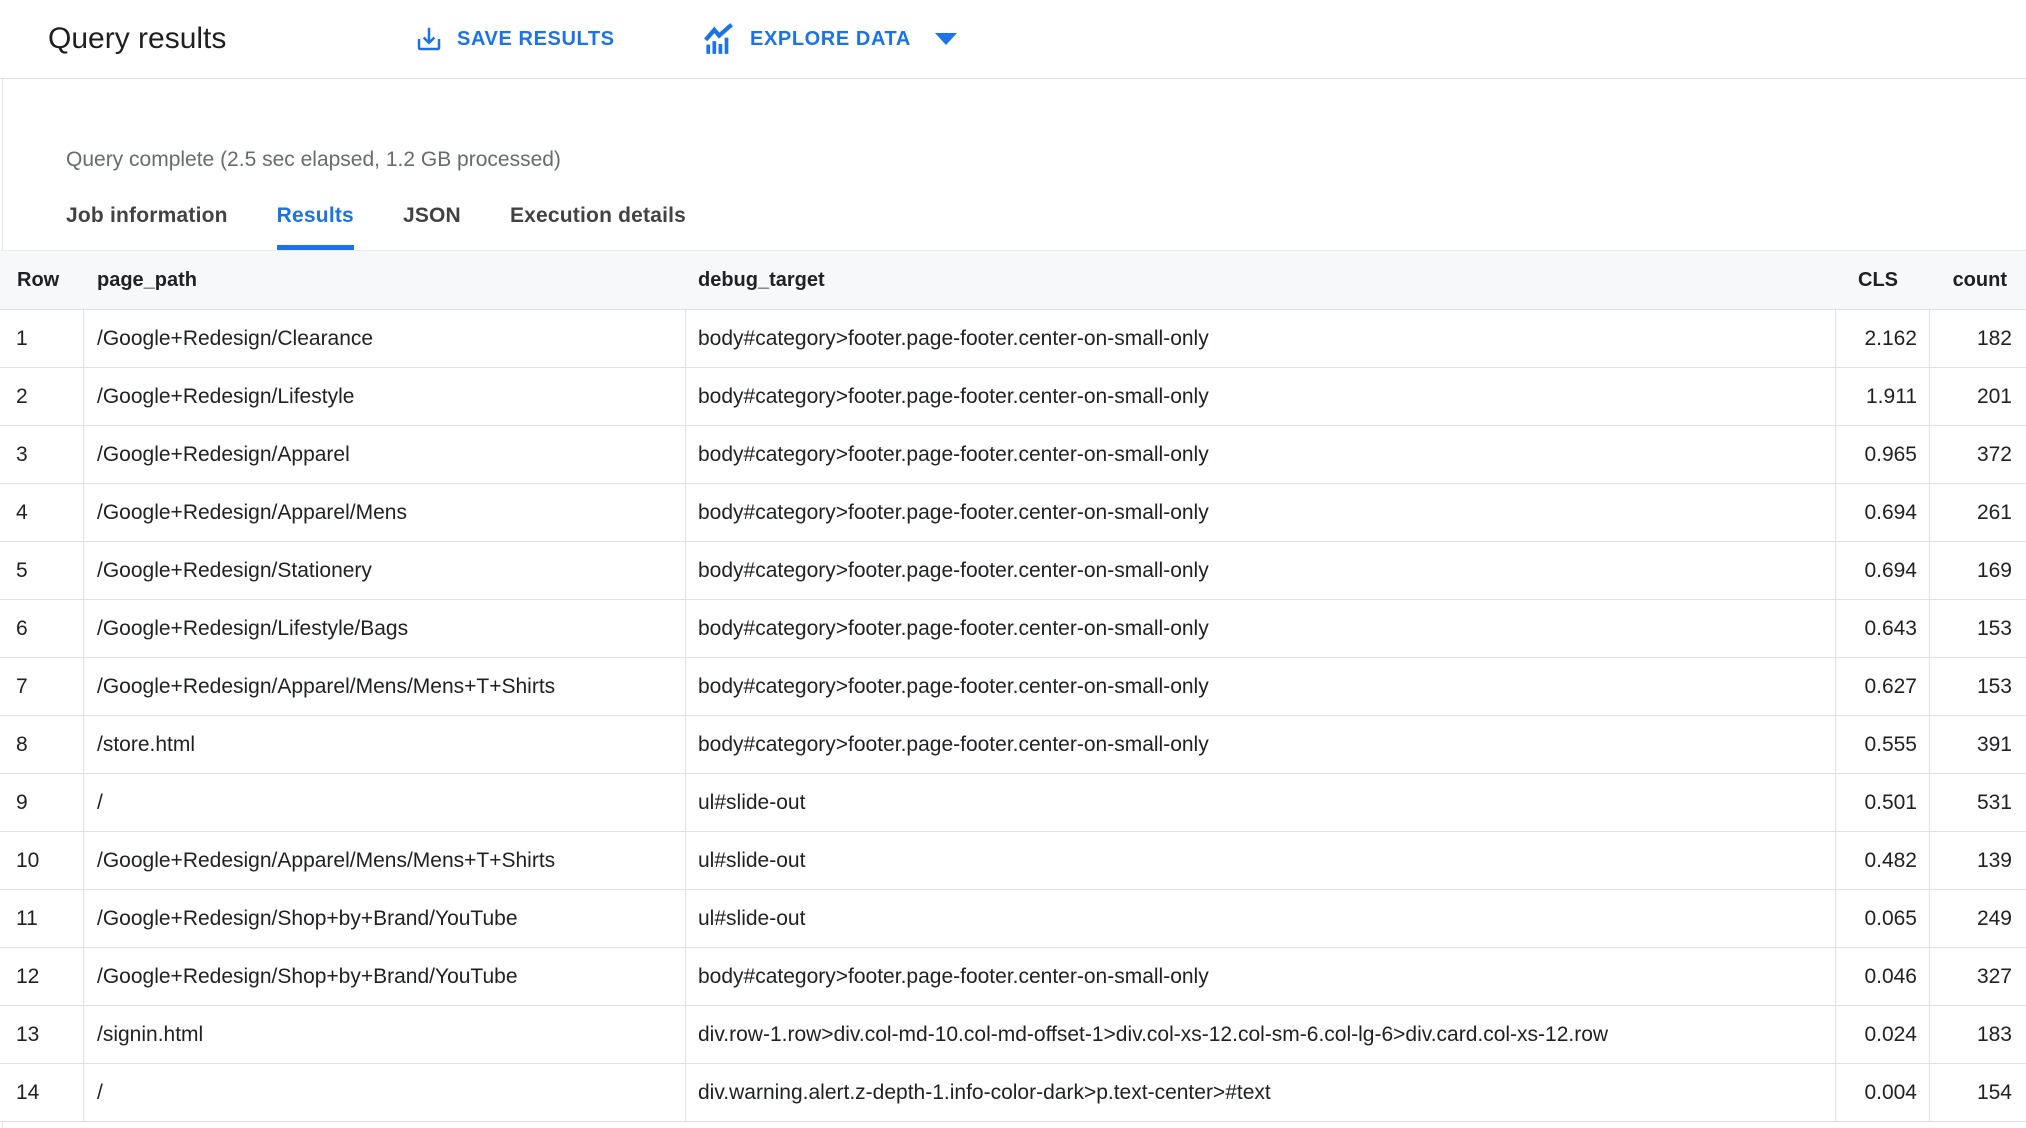  Describe the element at coordinates (42, 570) in the screenshot. I see `cell-row-number: 5` at that location.